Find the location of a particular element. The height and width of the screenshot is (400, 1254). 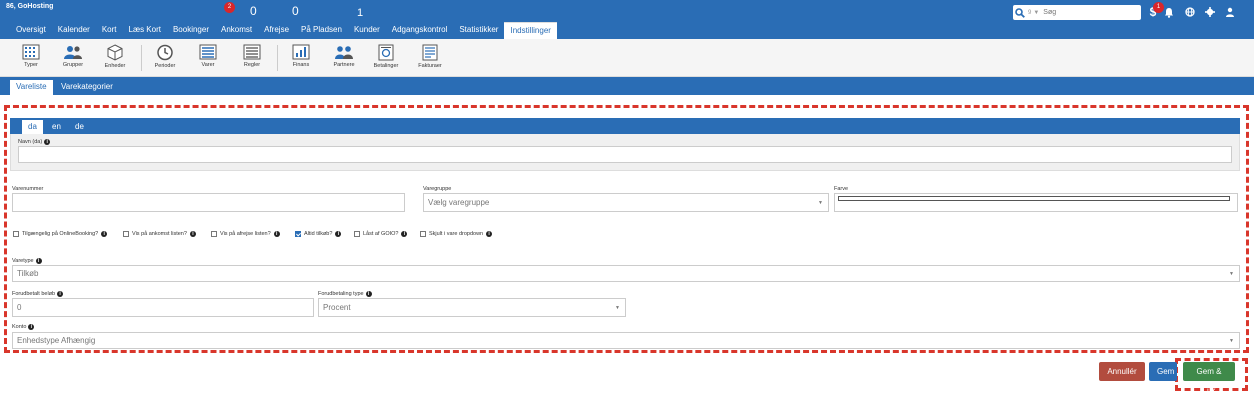

name-field is located at coordinates (625, 154).